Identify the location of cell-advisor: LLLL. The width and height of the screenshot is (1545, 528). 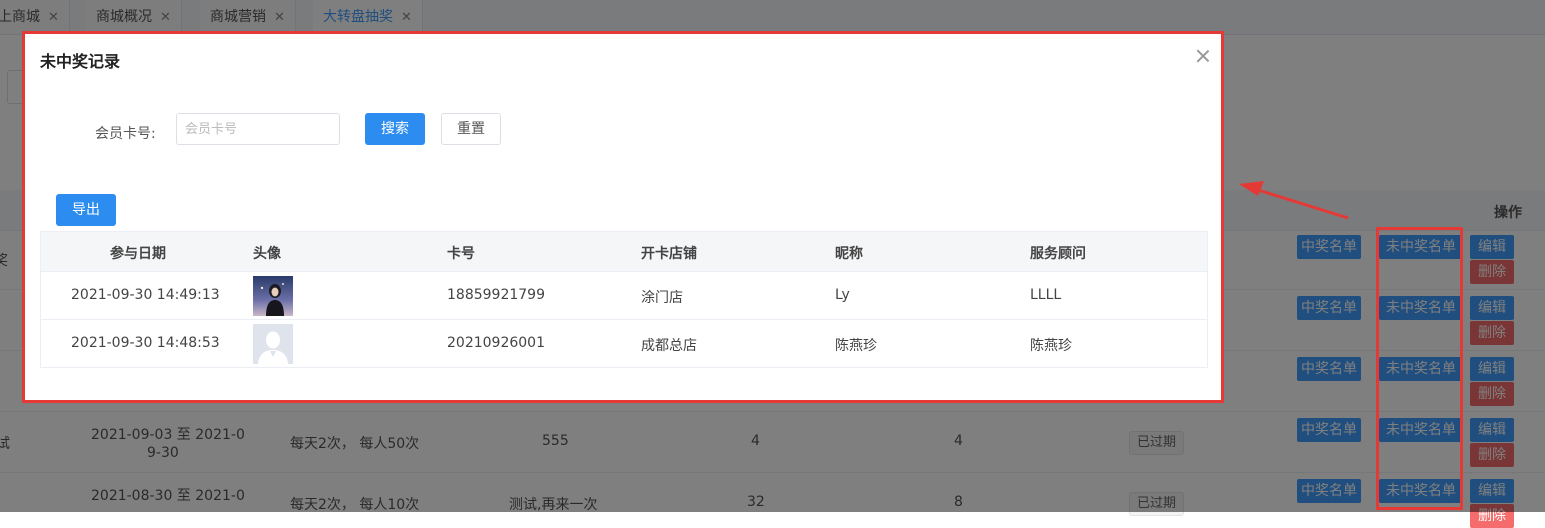
(1046, 295).